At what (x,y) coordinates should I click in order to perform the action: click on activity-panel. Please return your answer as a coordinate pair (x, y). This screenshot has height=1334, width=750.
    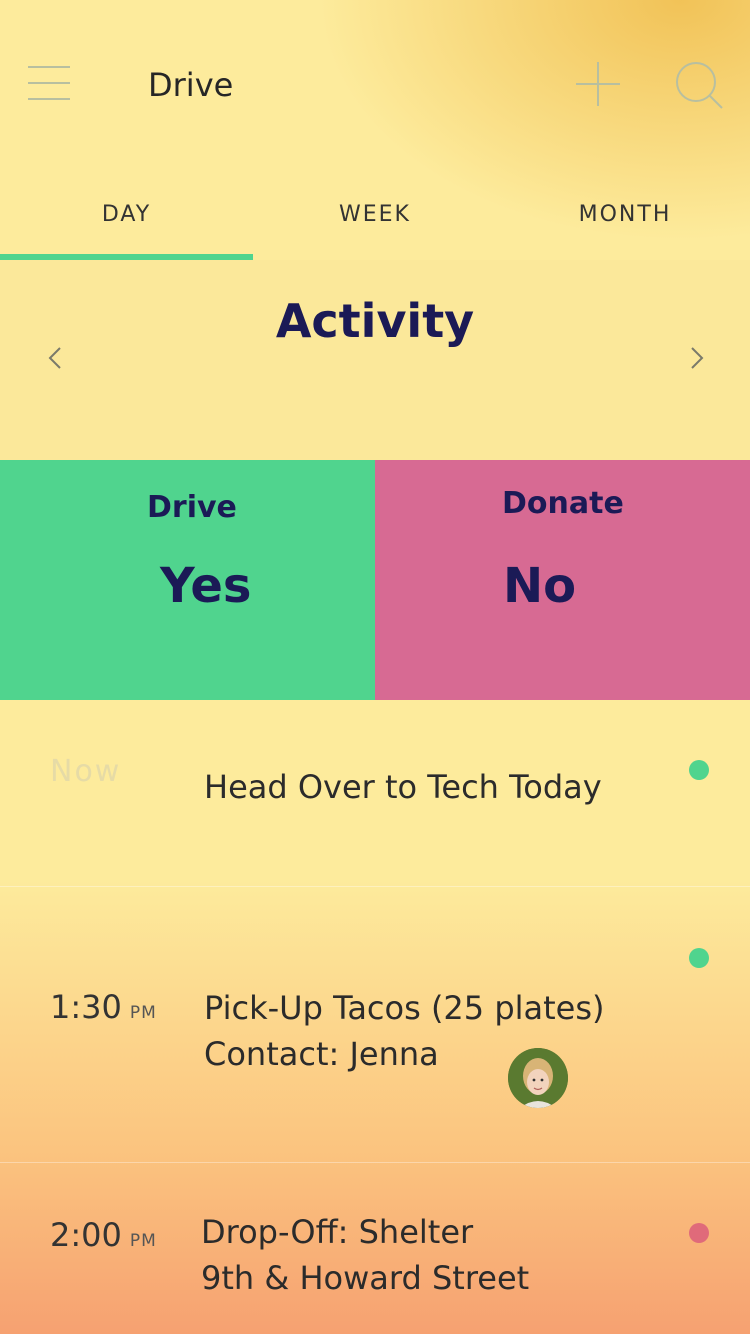
    Looking at the image, I should click on (375, 360).